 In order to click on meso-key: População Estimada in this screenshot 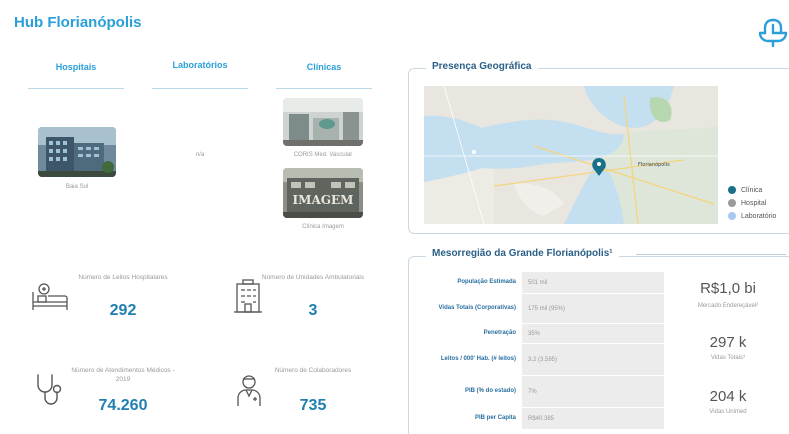, I will do `click(486, 281)`.